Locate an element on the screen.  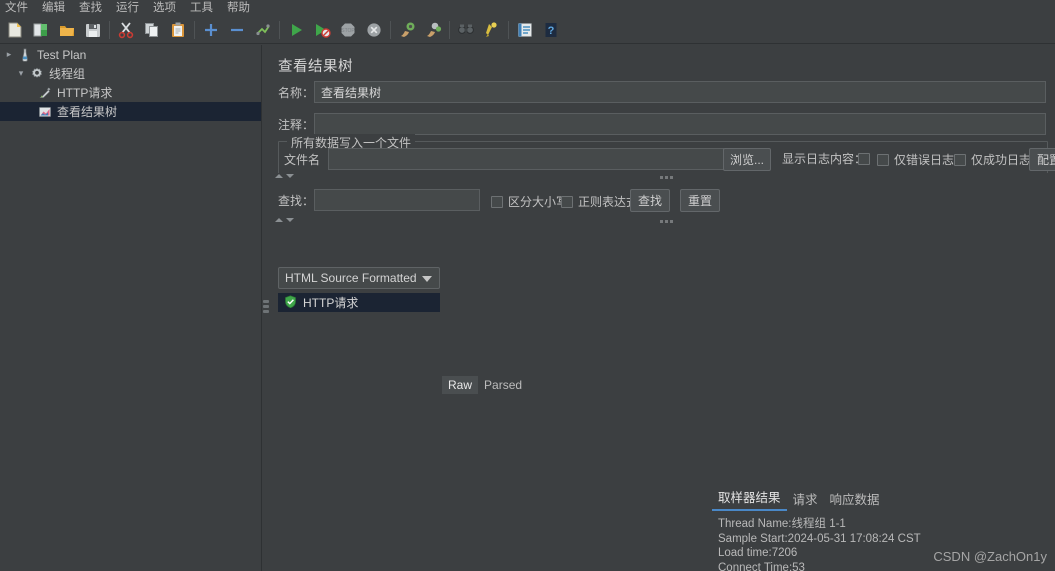
view-results-tree-icon is located at coordinates (45, 112).